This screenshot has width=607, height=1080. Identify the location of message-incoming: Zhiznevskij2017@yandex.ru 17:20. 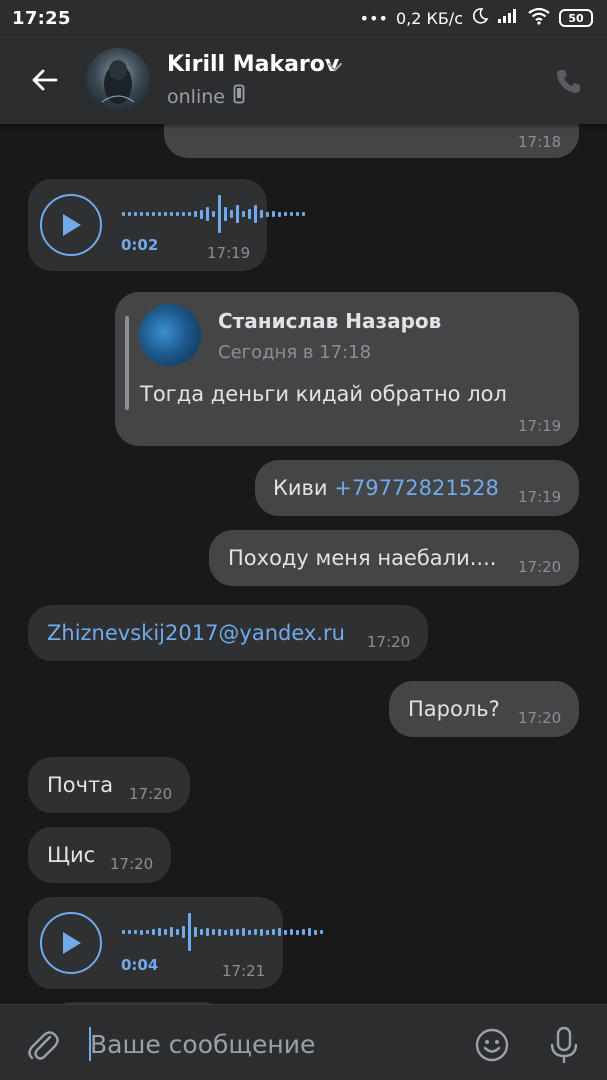
(228, 633).